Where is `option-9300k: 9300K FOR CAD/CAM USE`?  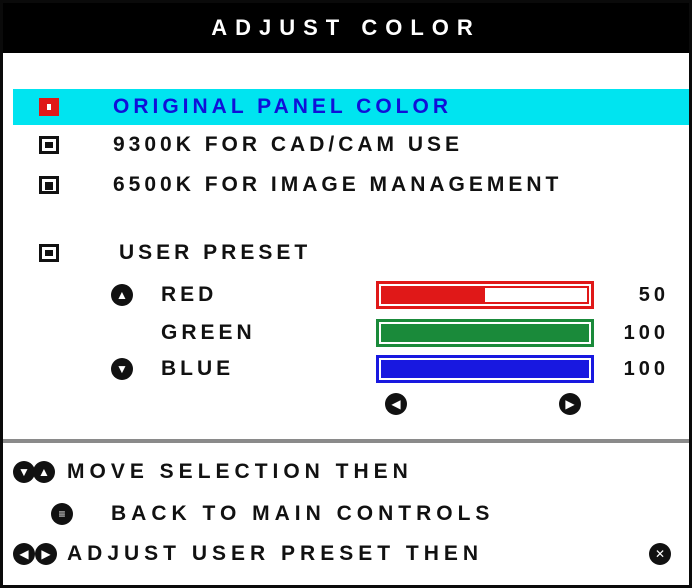 option-9300k: 9300K FOR CAD/CAM USE is located at coordinates (351, 145).